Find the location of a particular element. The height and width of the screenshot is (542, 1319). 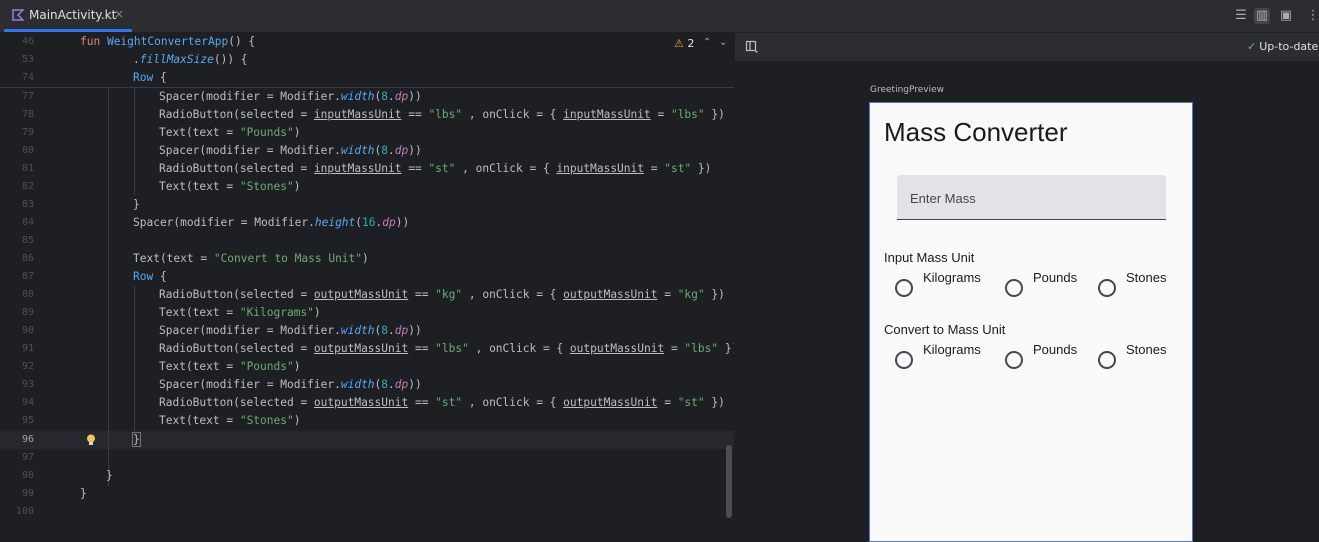

input-radio-stones is located at coordinates (1107, 288).